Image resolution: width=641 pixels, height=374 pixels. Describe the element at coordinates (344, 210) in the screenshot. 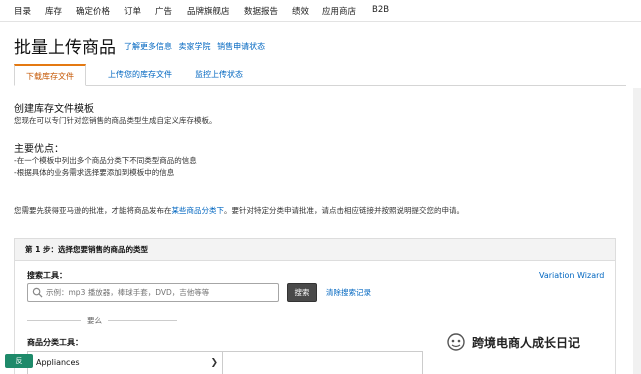

I see `approval-notice-text: 。要针对特定分类申请批准，请点击相应链接并按照说明提交您的申请。` at that location.